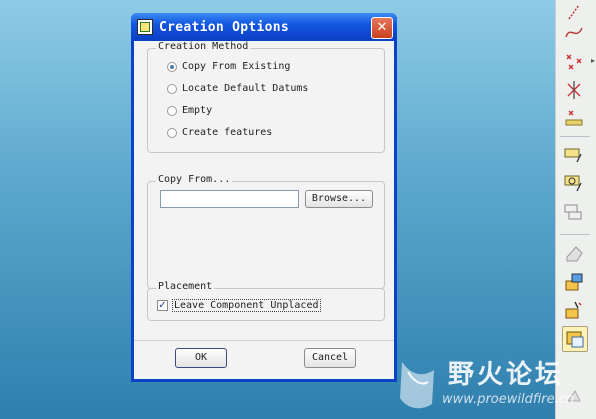  What do you see at coordinates (574, 254) in the screenshot?
I see `eraser-icon` at bounding box center [574, 254].